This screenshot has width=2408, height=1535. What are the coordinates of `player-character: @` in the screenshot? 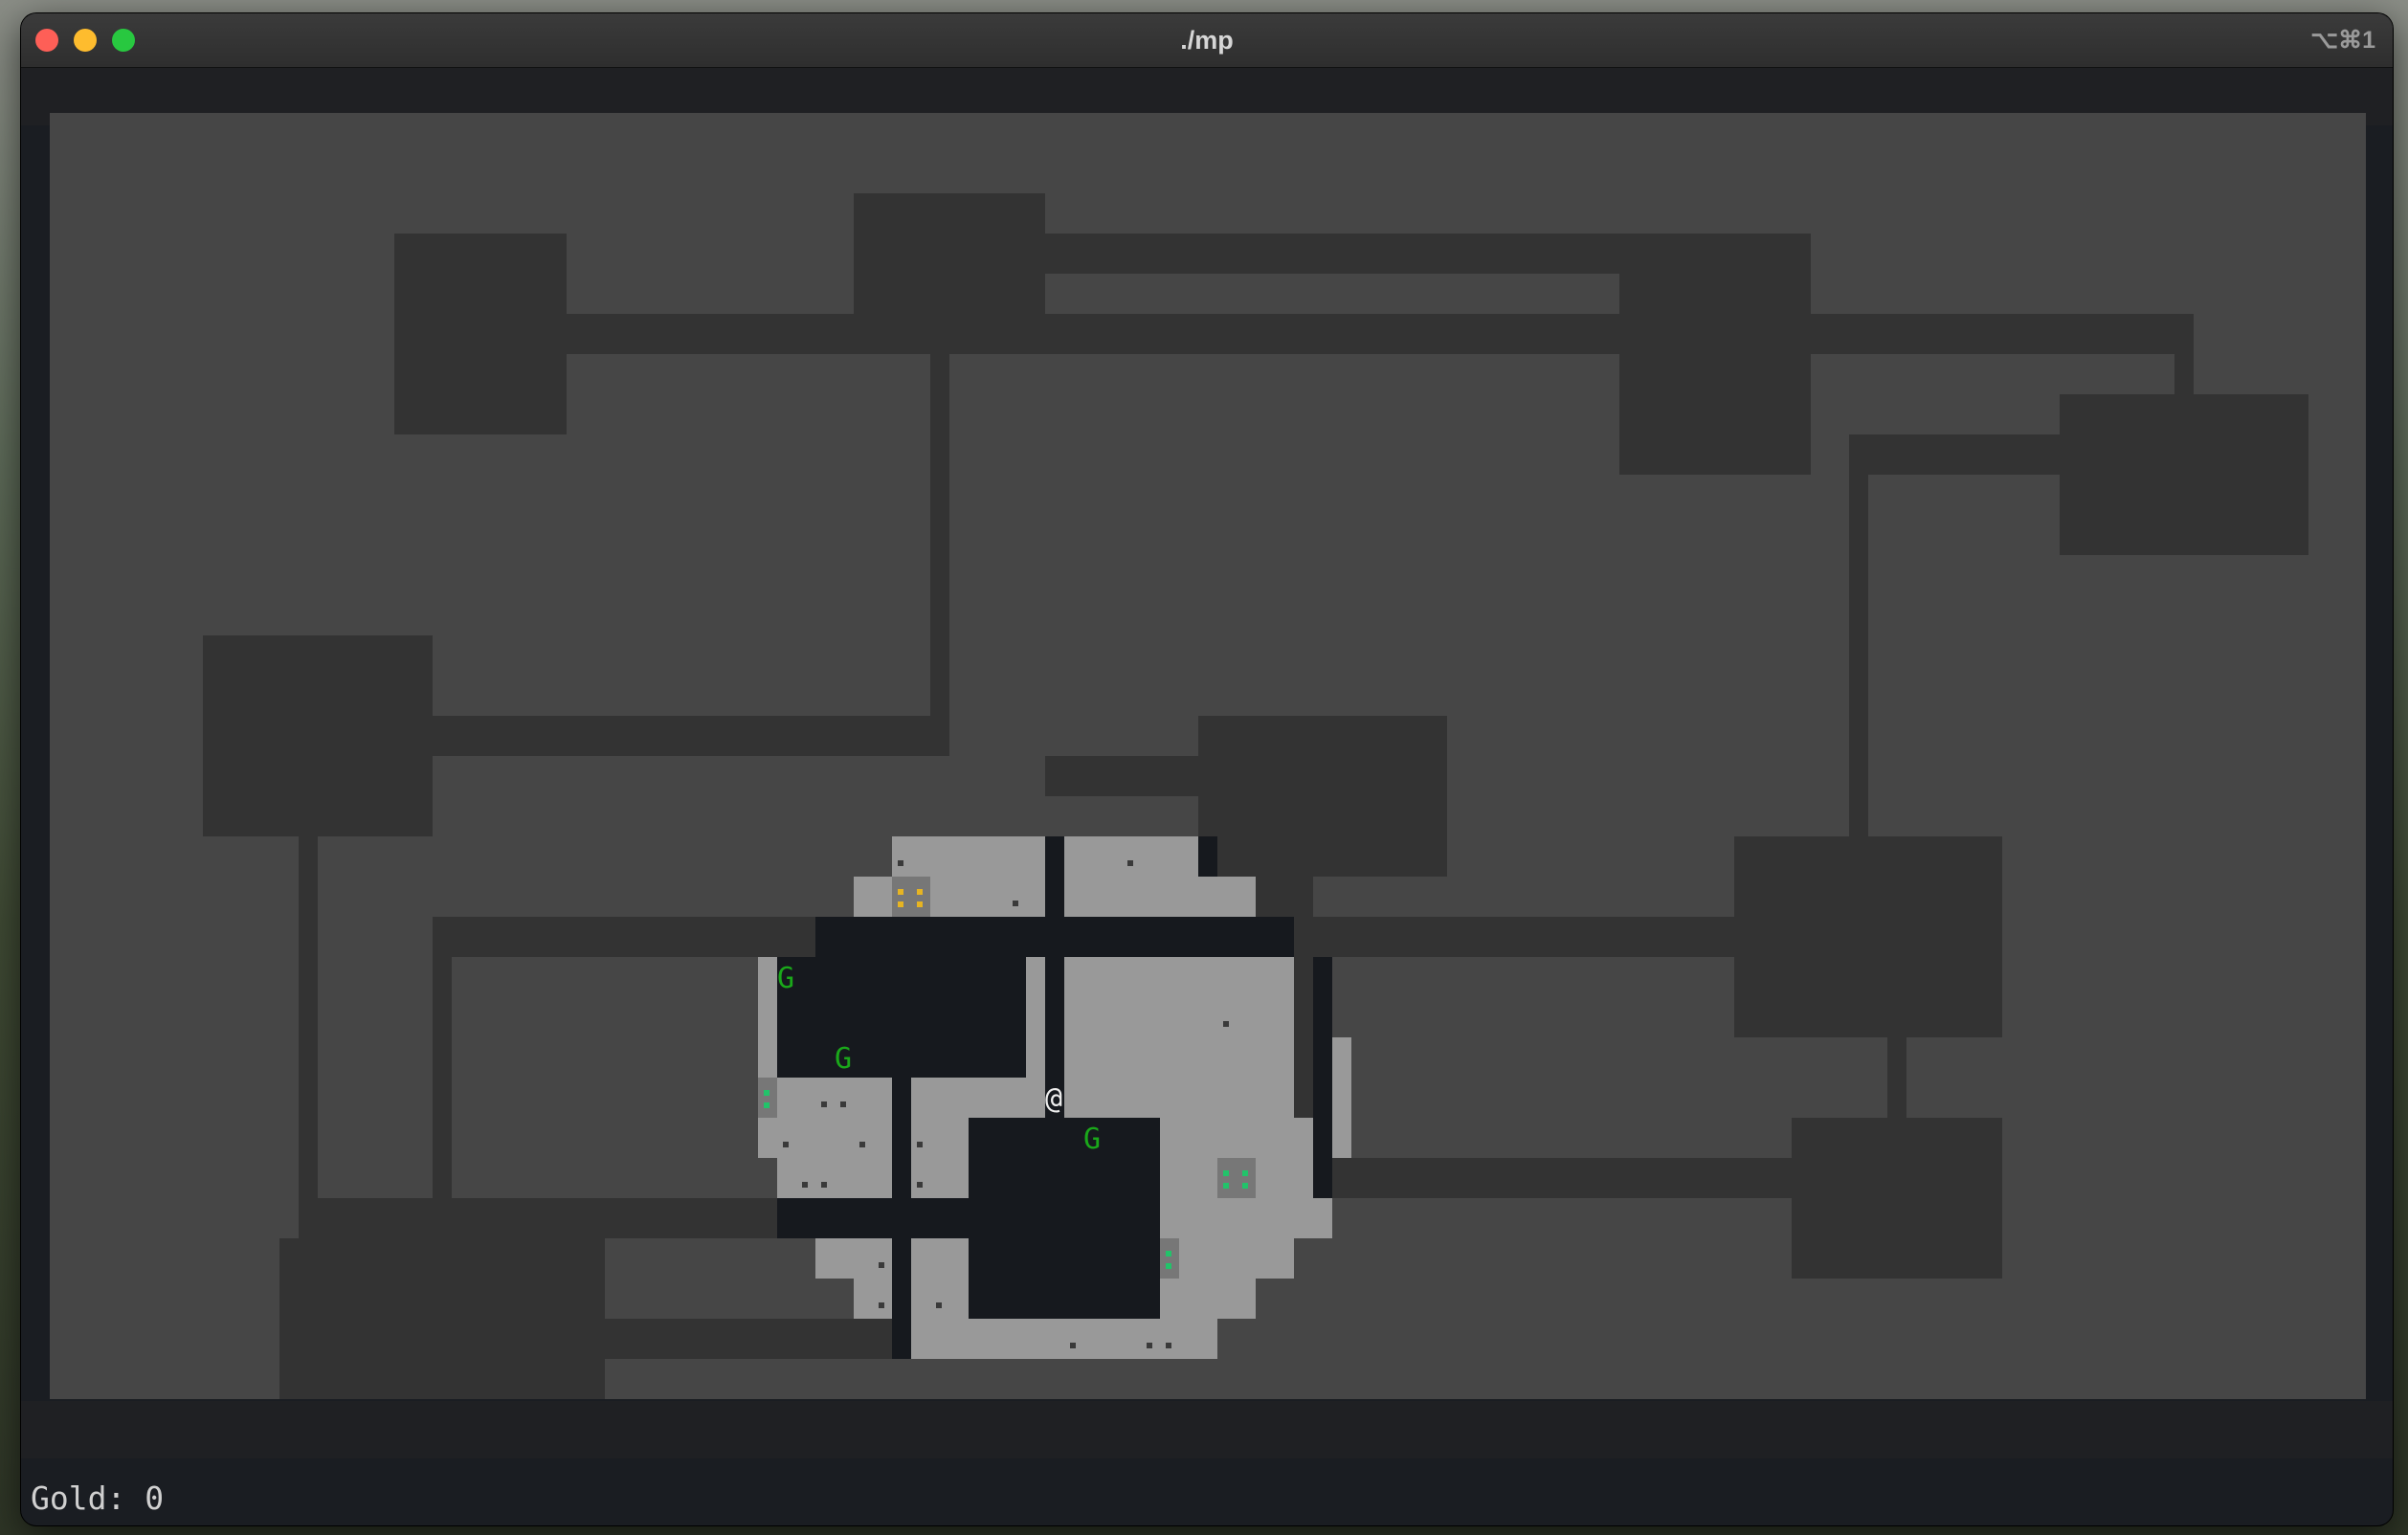 It's located at (1053, 1099).